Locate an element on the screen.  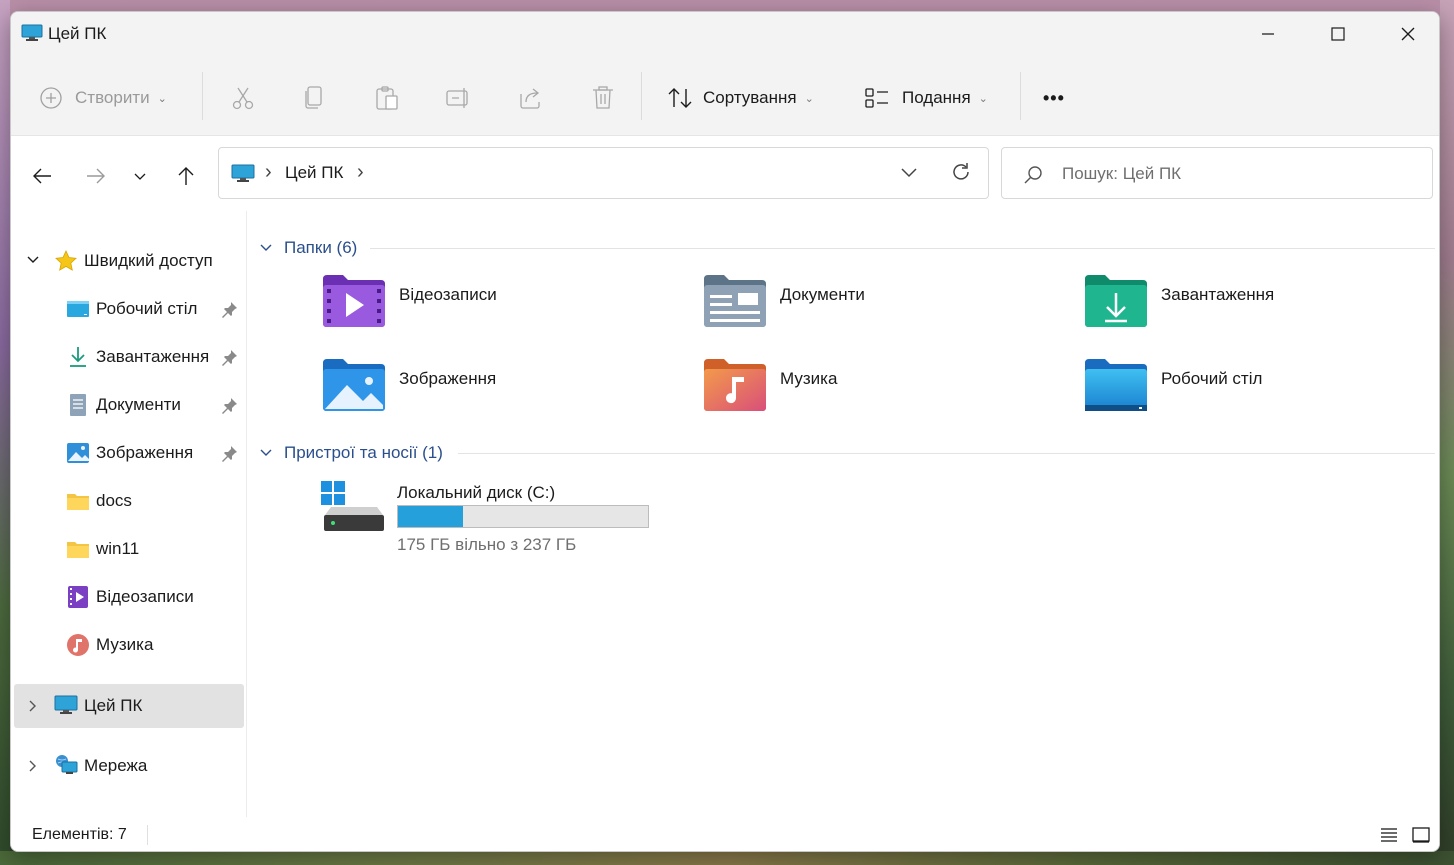
videos-folder-icon is located at coordinates (354, 301).